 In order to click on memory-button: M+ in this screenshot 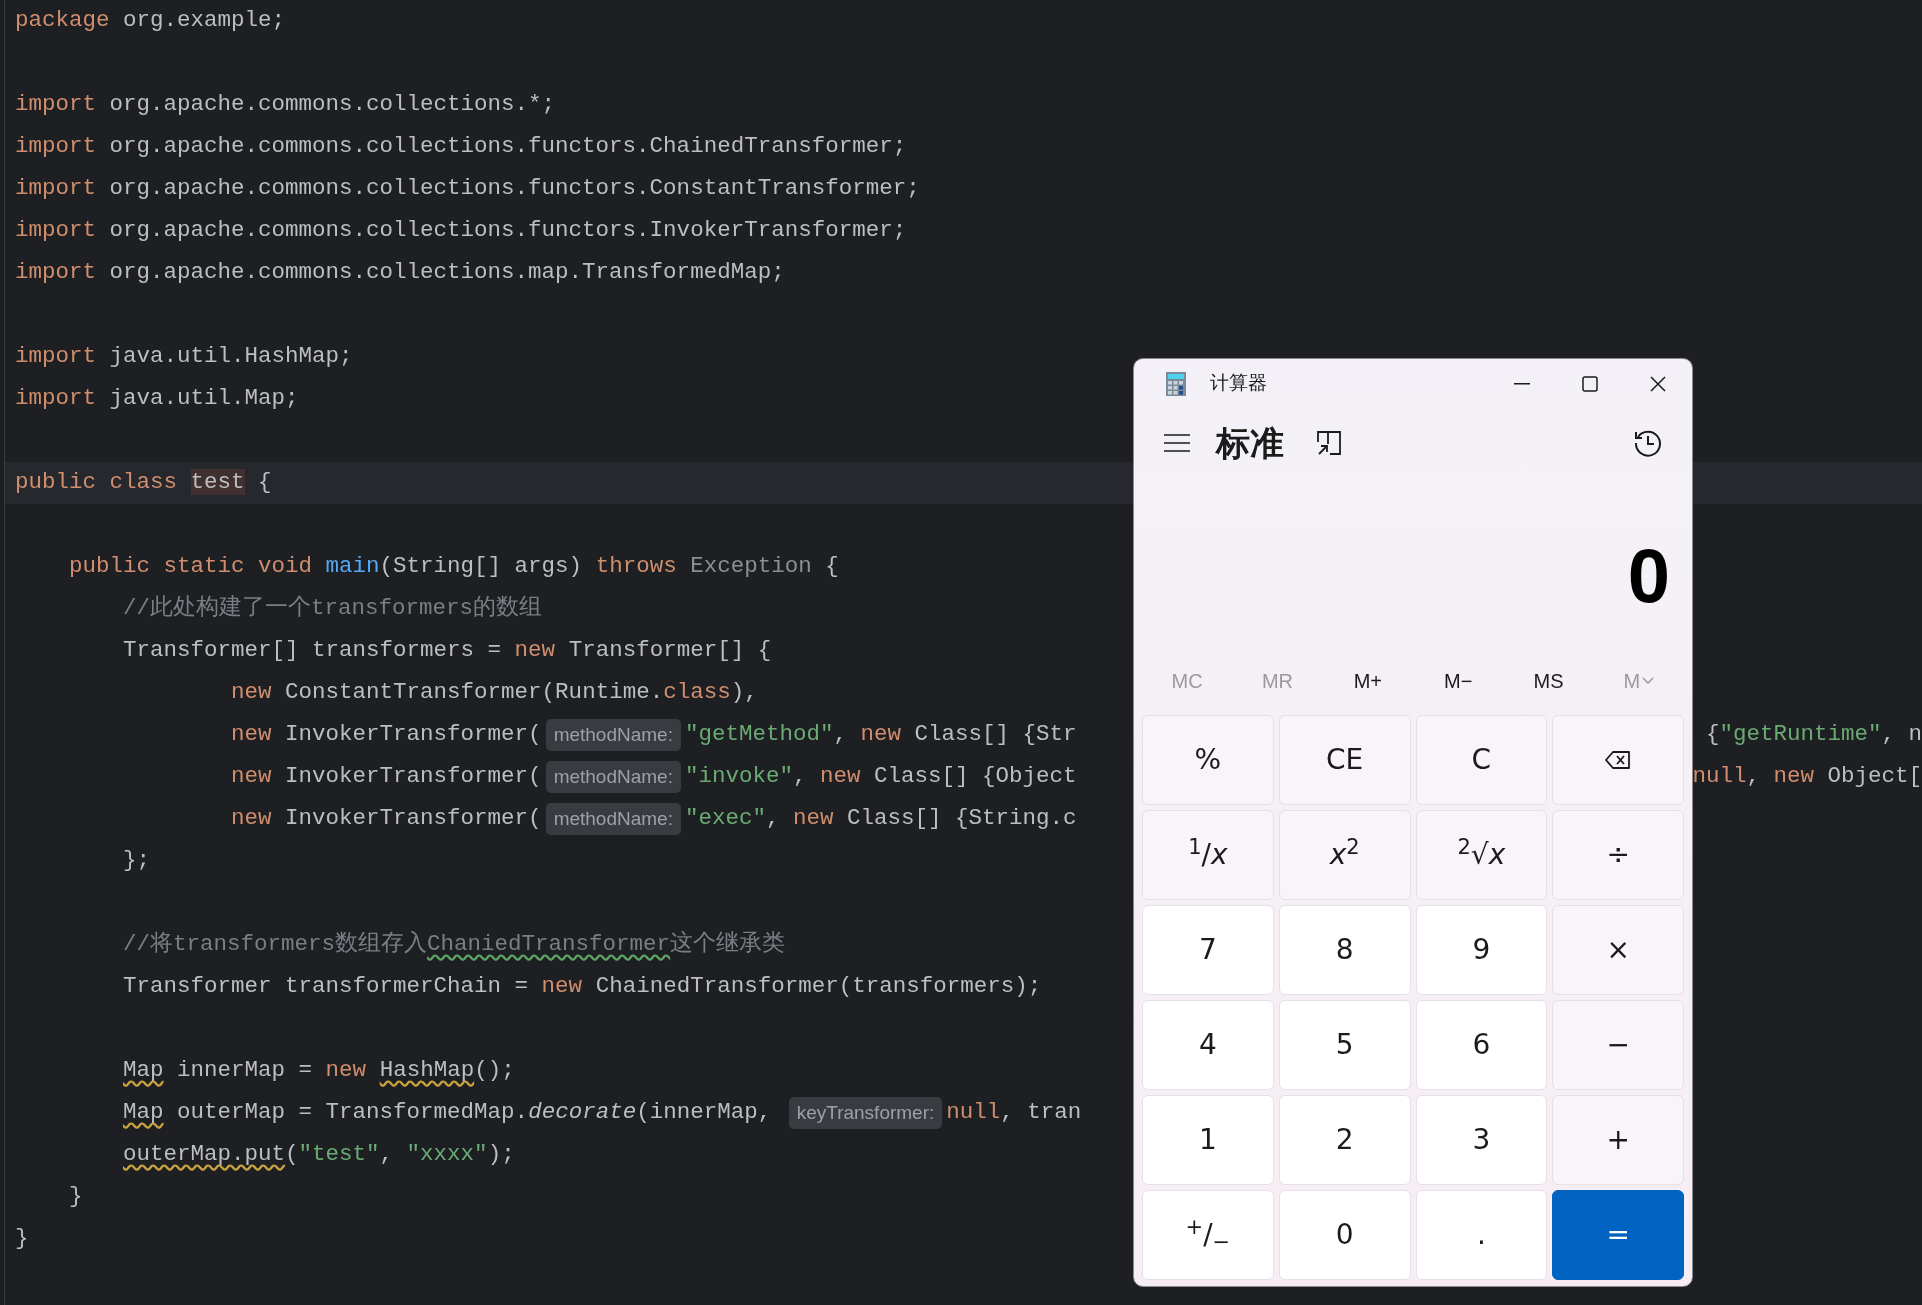, I will do `click(1367, 680)`.